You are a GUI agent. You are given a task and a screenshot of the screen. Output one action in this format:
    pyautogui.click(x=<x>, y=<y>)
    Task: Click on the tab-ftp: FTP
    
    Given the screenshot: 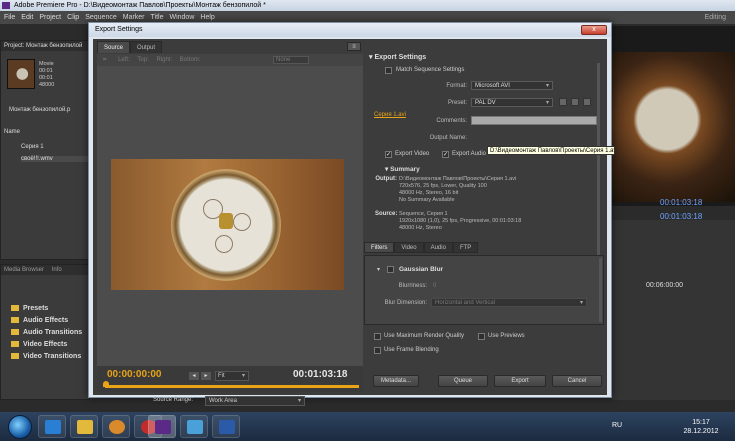 What is the action you would take?
    pyautogui.click(x=465, y=247)
    